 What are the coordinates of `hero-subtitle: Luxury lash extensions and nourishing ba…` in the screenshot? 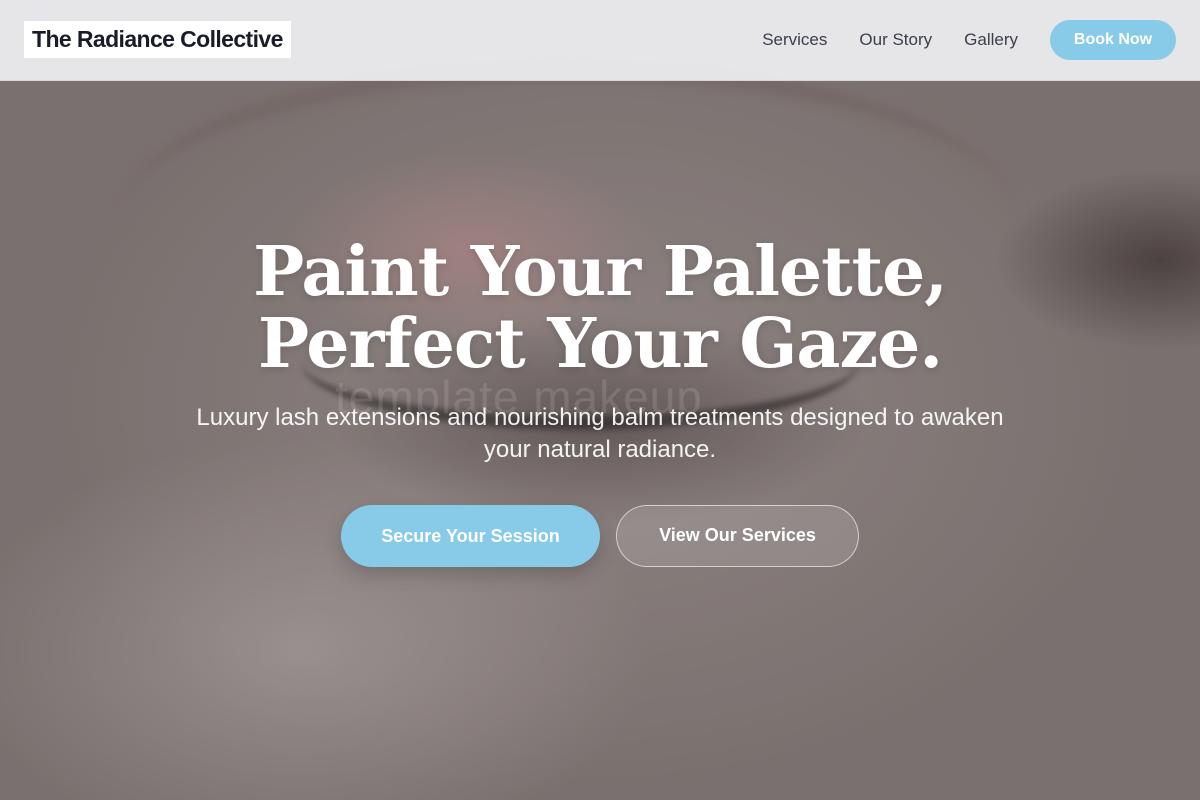 It's located at (600, 433).